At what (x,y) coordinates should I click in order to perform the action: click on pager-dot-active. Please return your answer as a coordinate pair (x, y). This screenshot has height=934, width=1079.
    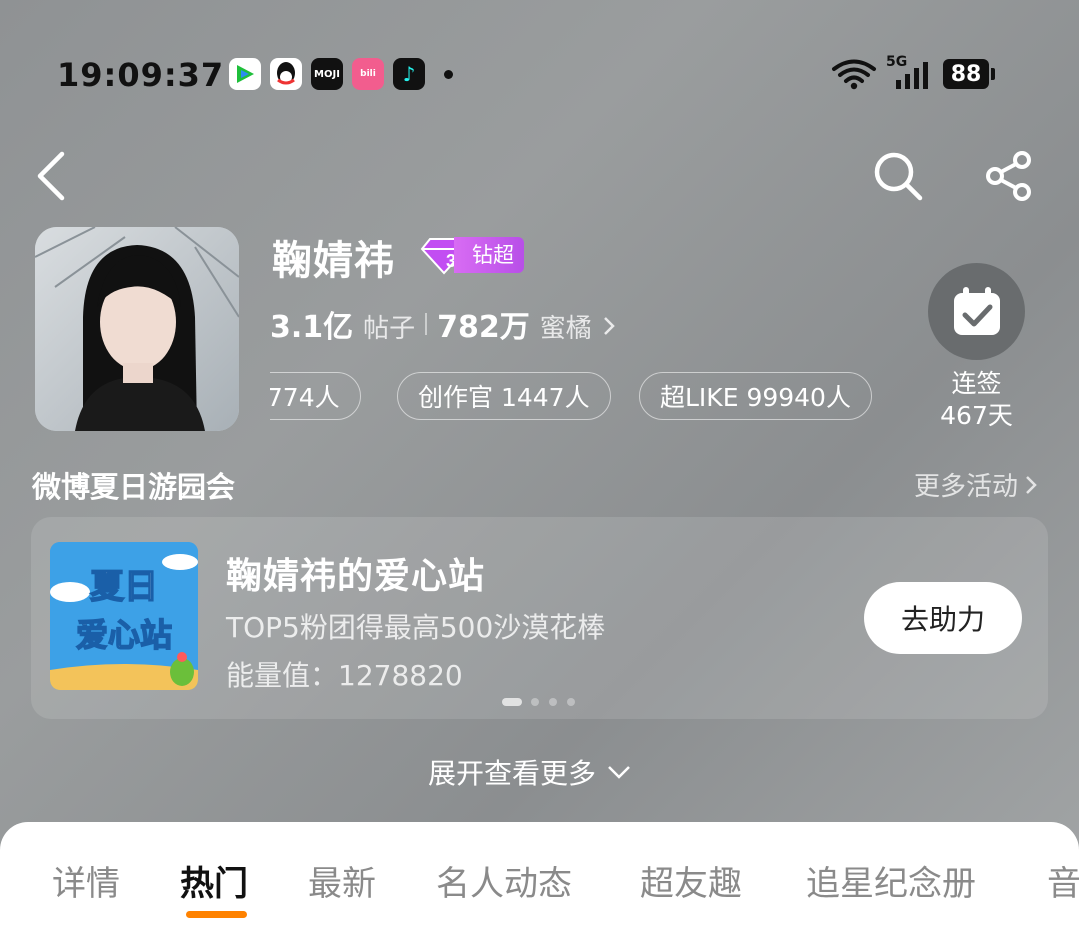
    Looking at the image, I should click on (512, 702).